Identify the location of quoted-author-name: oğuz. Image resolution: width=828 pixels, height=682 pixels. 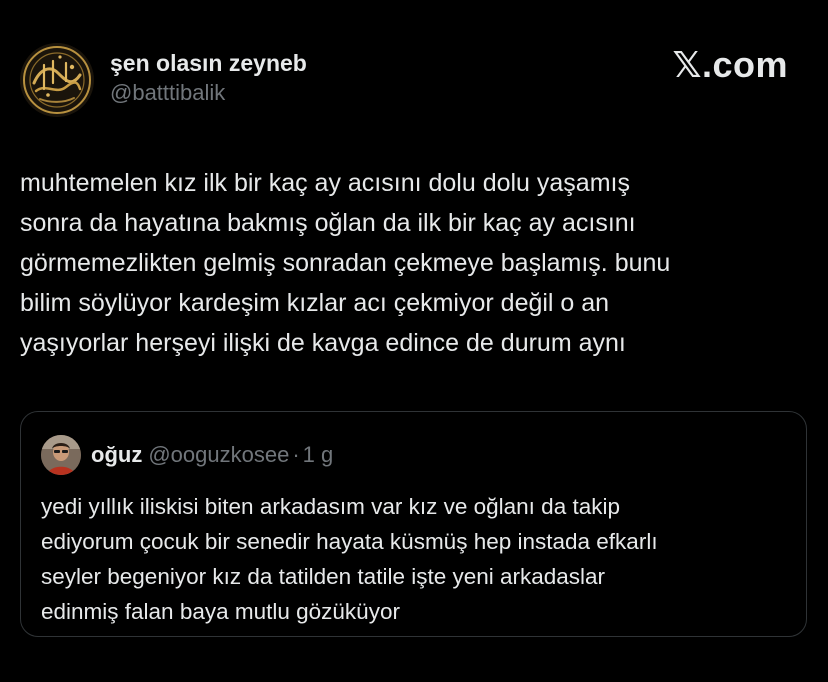
(116, 454).